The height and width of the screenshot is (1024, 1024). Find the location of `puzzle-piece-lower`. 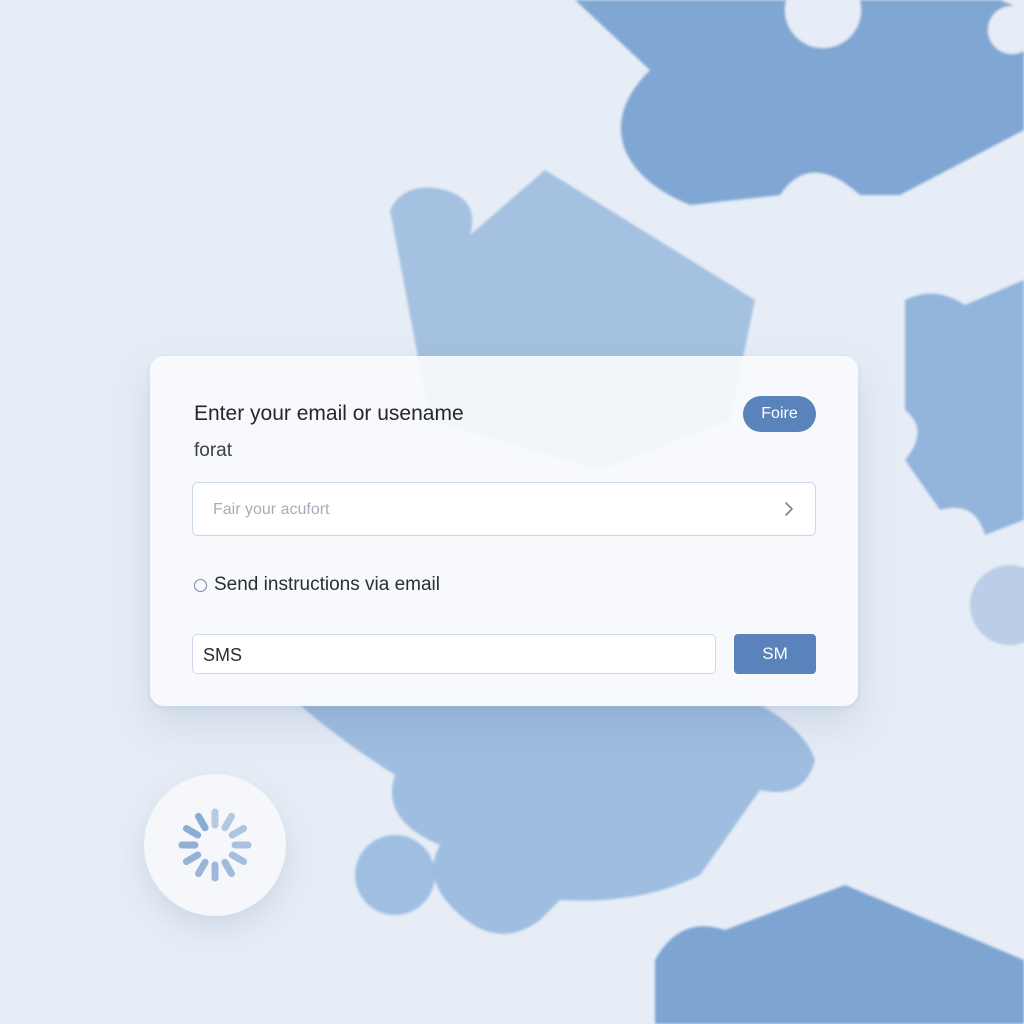

puzzle-piece-lower is located at coordinates (557, 819).